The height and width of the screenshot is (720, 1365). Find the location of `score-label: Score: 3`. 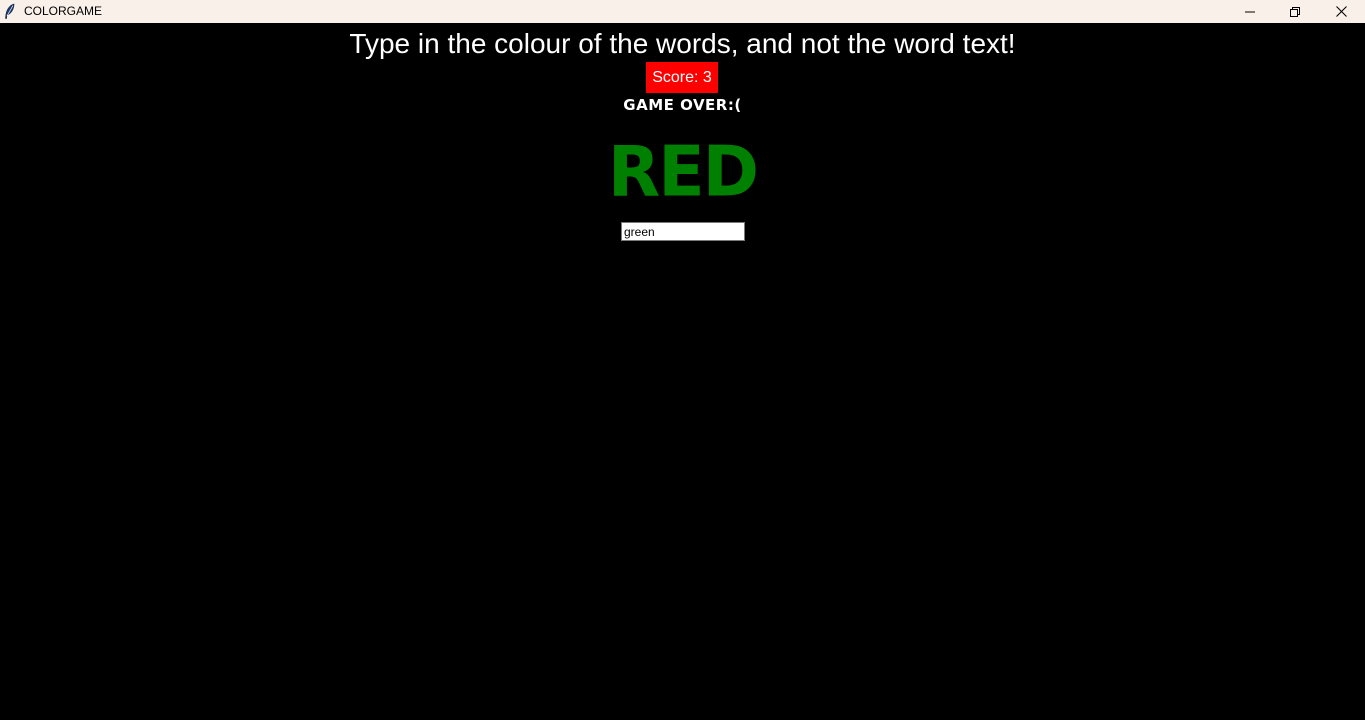

score-label: Score: 3 is located at coordinates (682, 77).